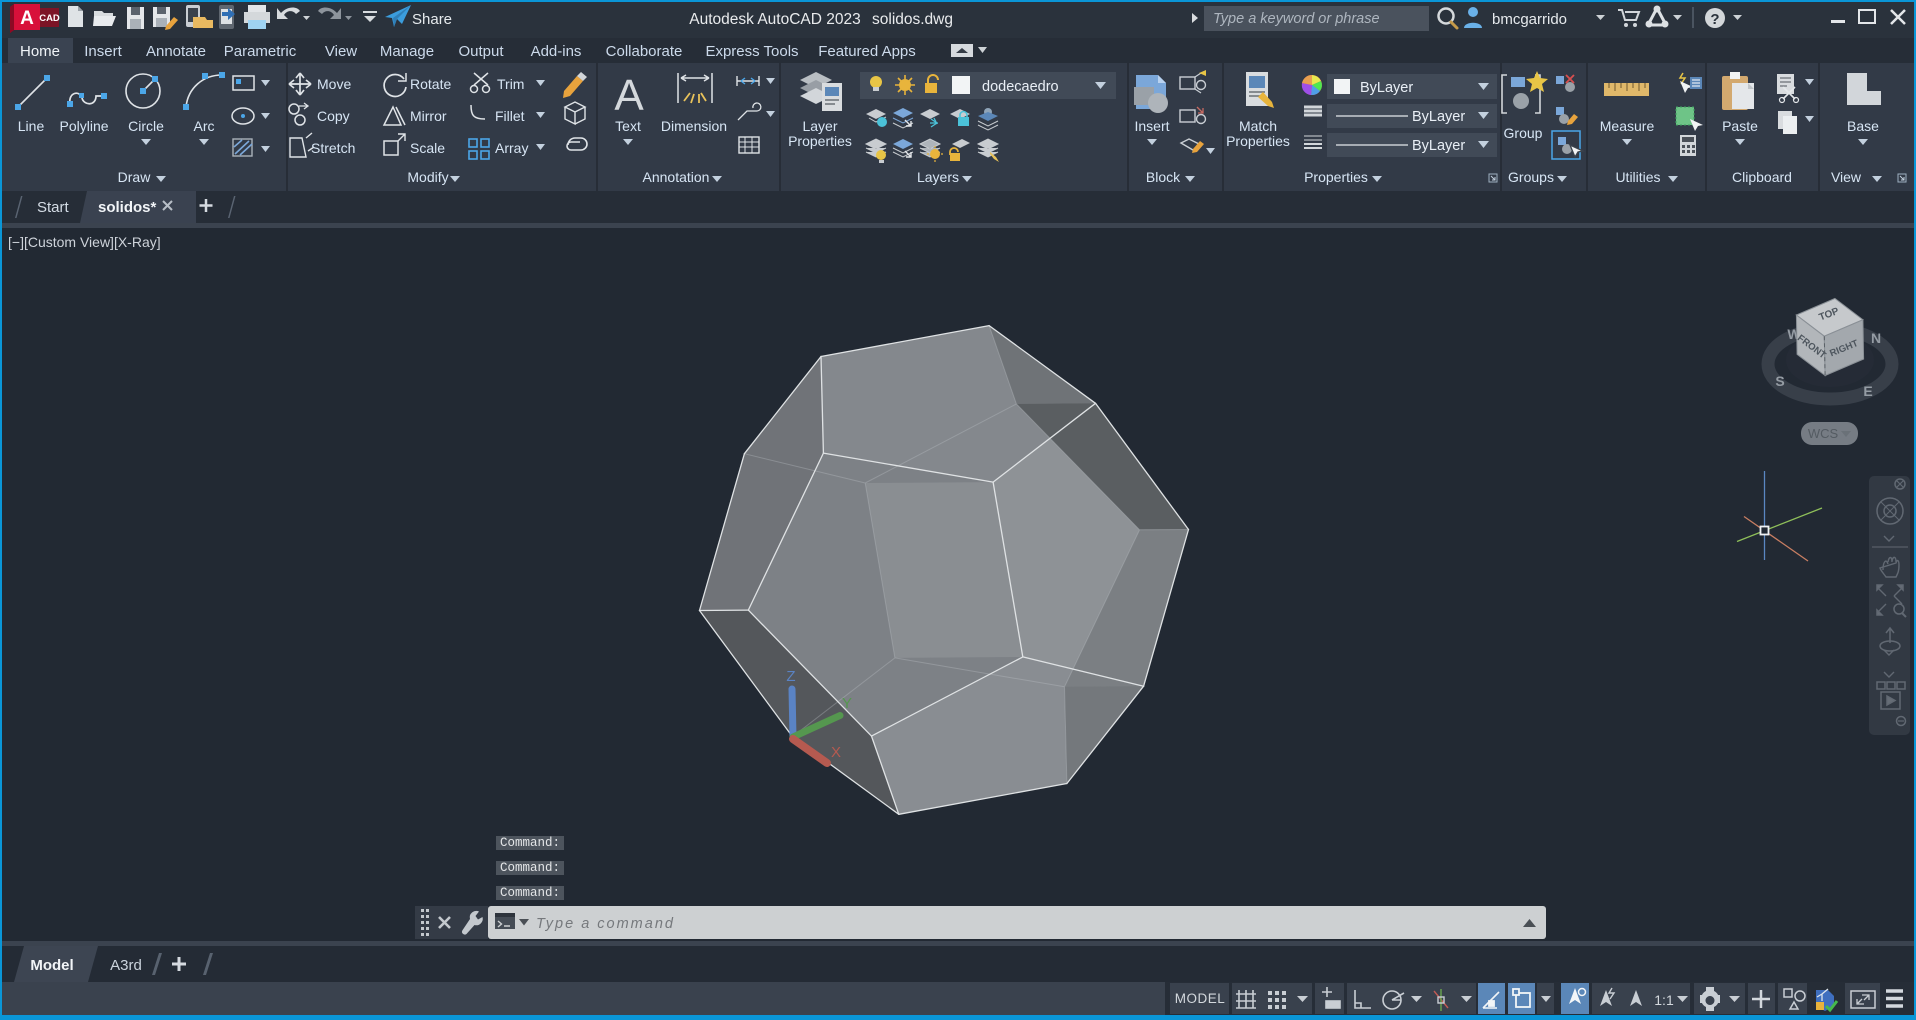 The width and height of the screenshot is (1916, 1020). Describe the element at coordinates (1876, 338) in the screenshot. I see `svg-text: N` at that location.